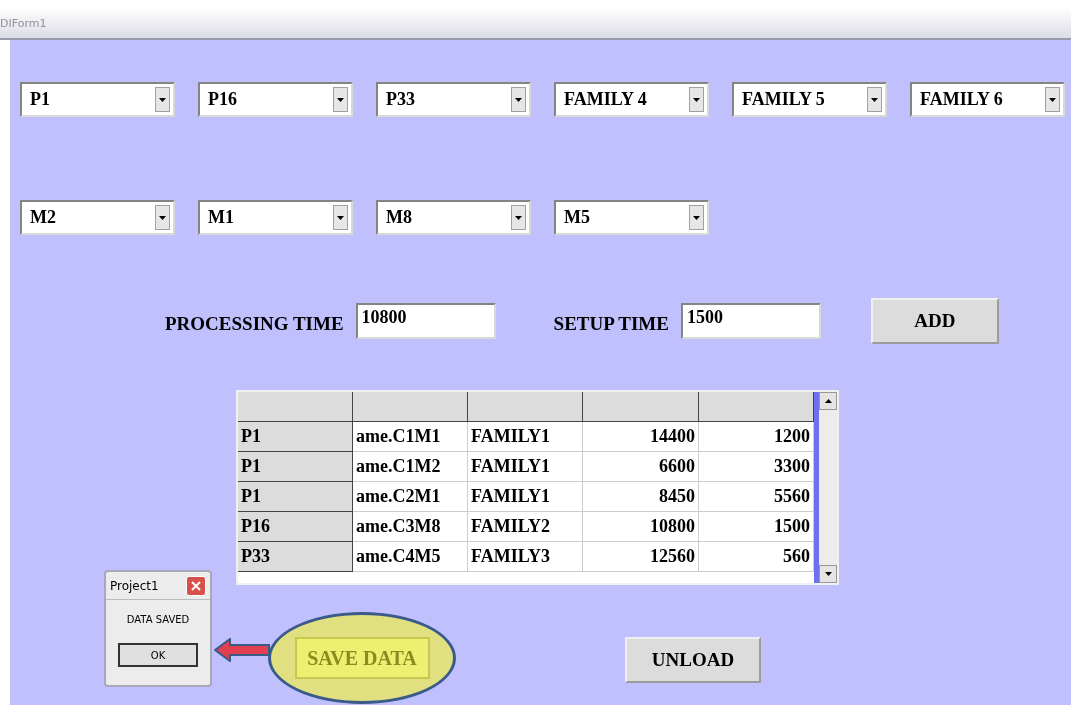 The image size is (1071, 705). What do you see at coordinates (222, 99) in the screenshot?
I see `combo-value: P16` at bounding box center [222, 99].